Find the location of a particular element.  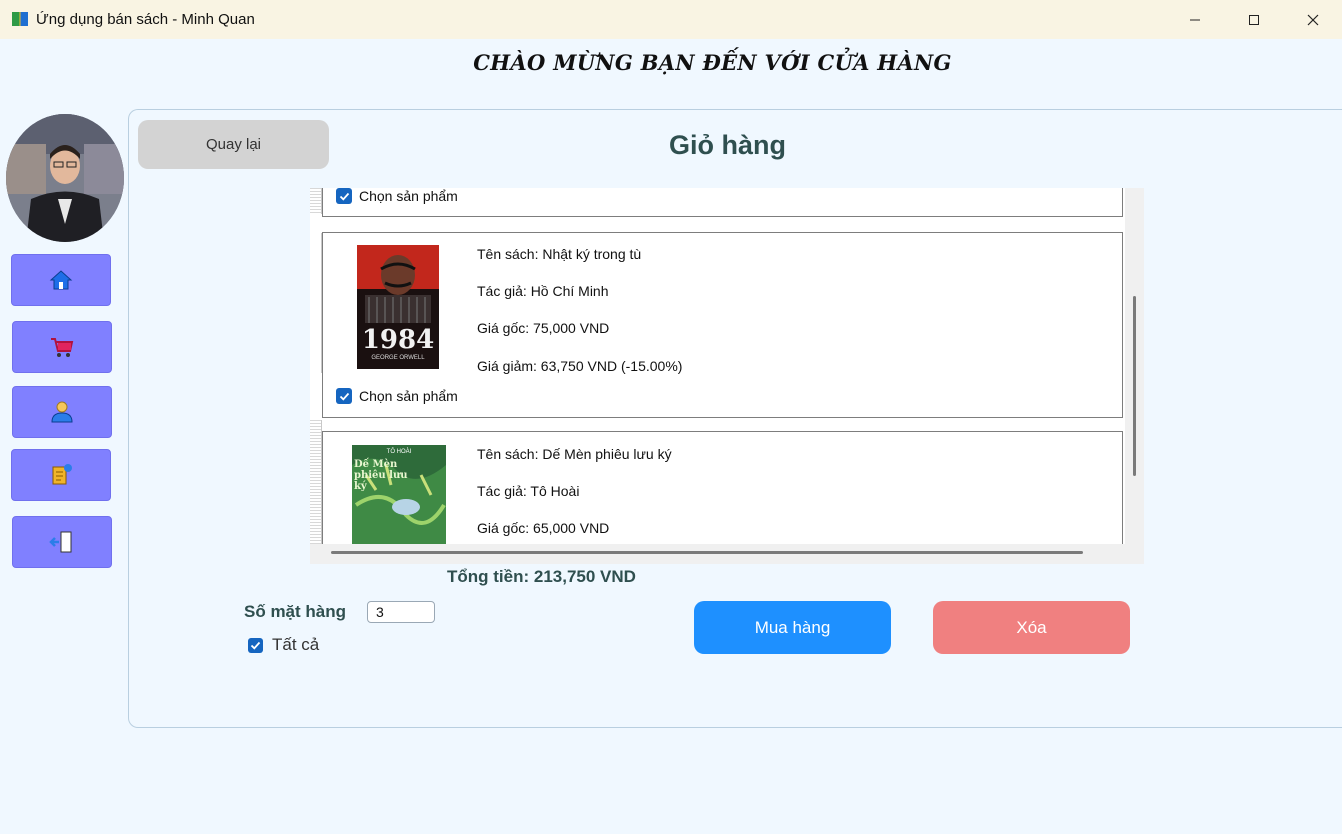

select-all-checkbox: Tất cả is located at coordinates (283, 645).